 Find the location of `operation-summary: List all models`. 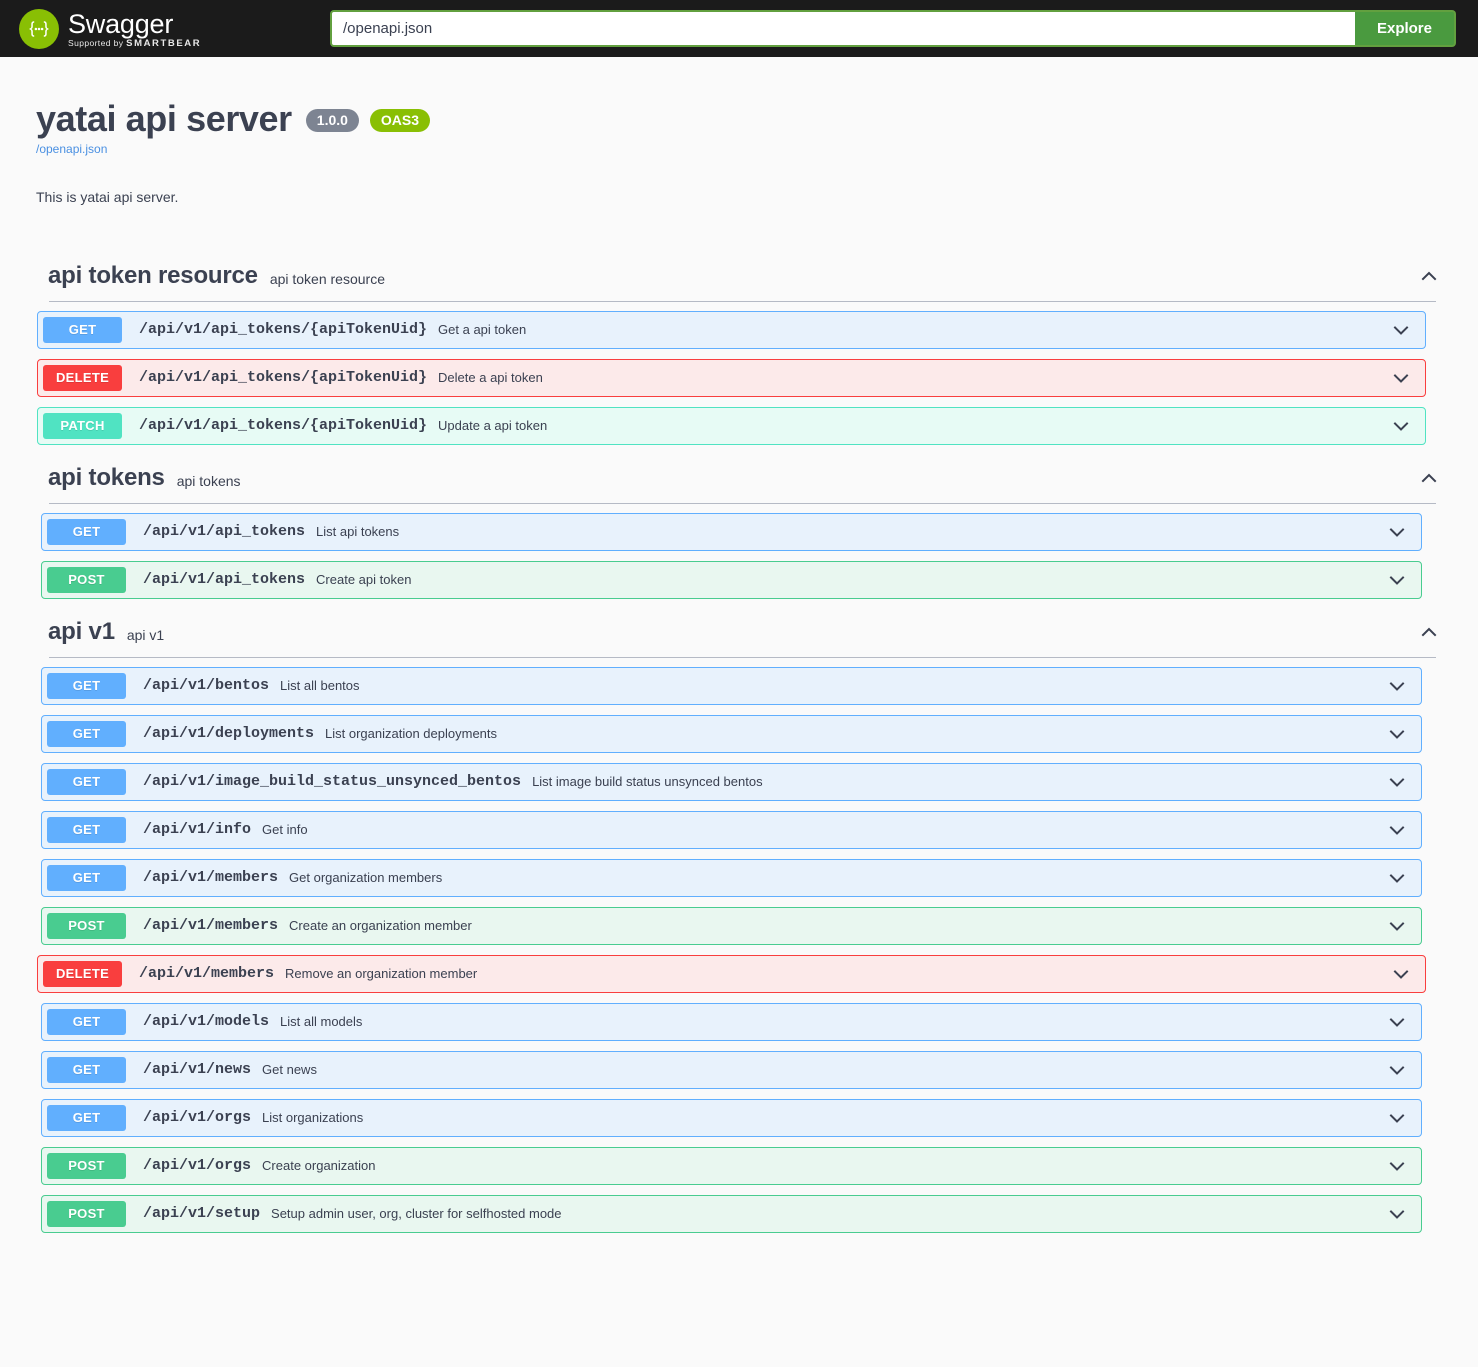

operation-summary: List all models is located at coordinates (321, 1022).